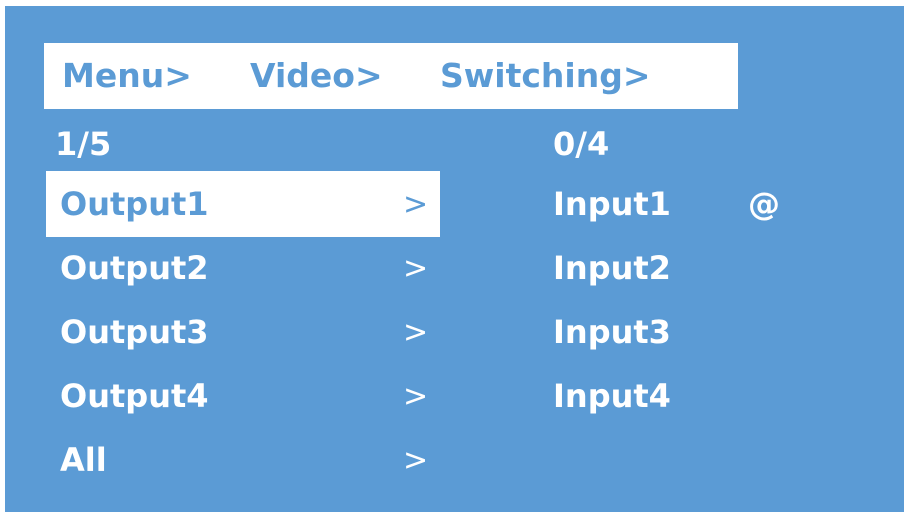 This screenshot has width=909, height=518. What do you see at coordinates (612, 332) in the screenshot?
I see `menu-item-input3: Input3` at bounding box center [612, 332].